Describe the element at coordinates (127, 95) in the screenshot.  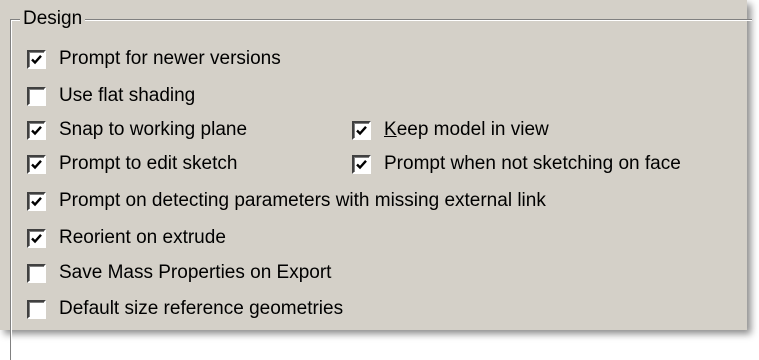
I see `checkbox-label: Use flat shading` at that location.